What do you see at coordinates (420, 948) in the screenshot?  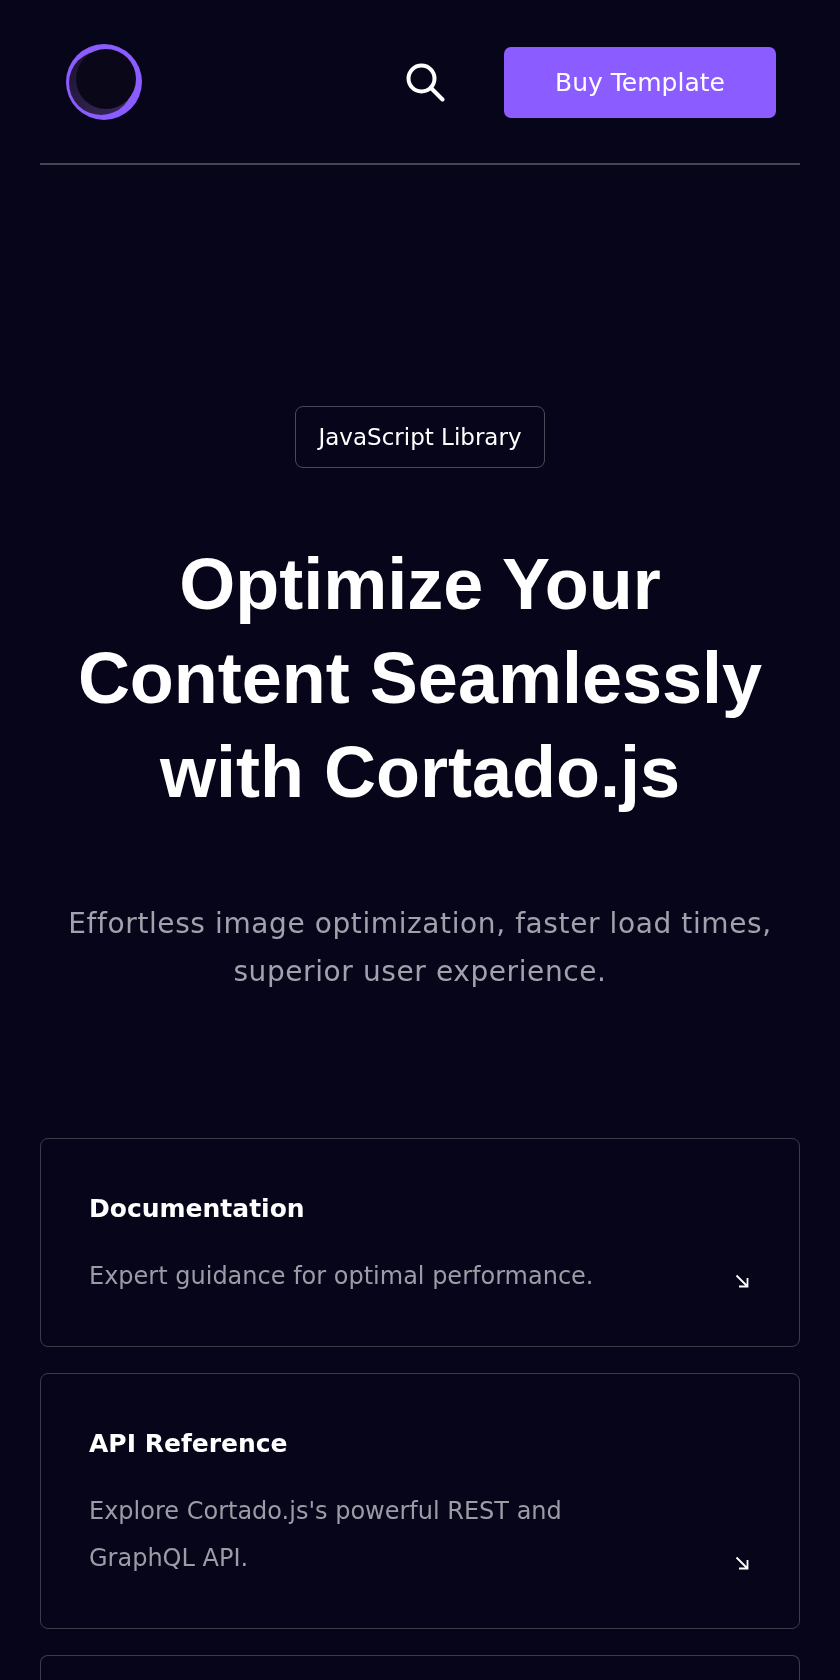 I see `hero-subtitle: Effortless image optimization, faster load times, superior user experience.` at bounding box center [420, 948].